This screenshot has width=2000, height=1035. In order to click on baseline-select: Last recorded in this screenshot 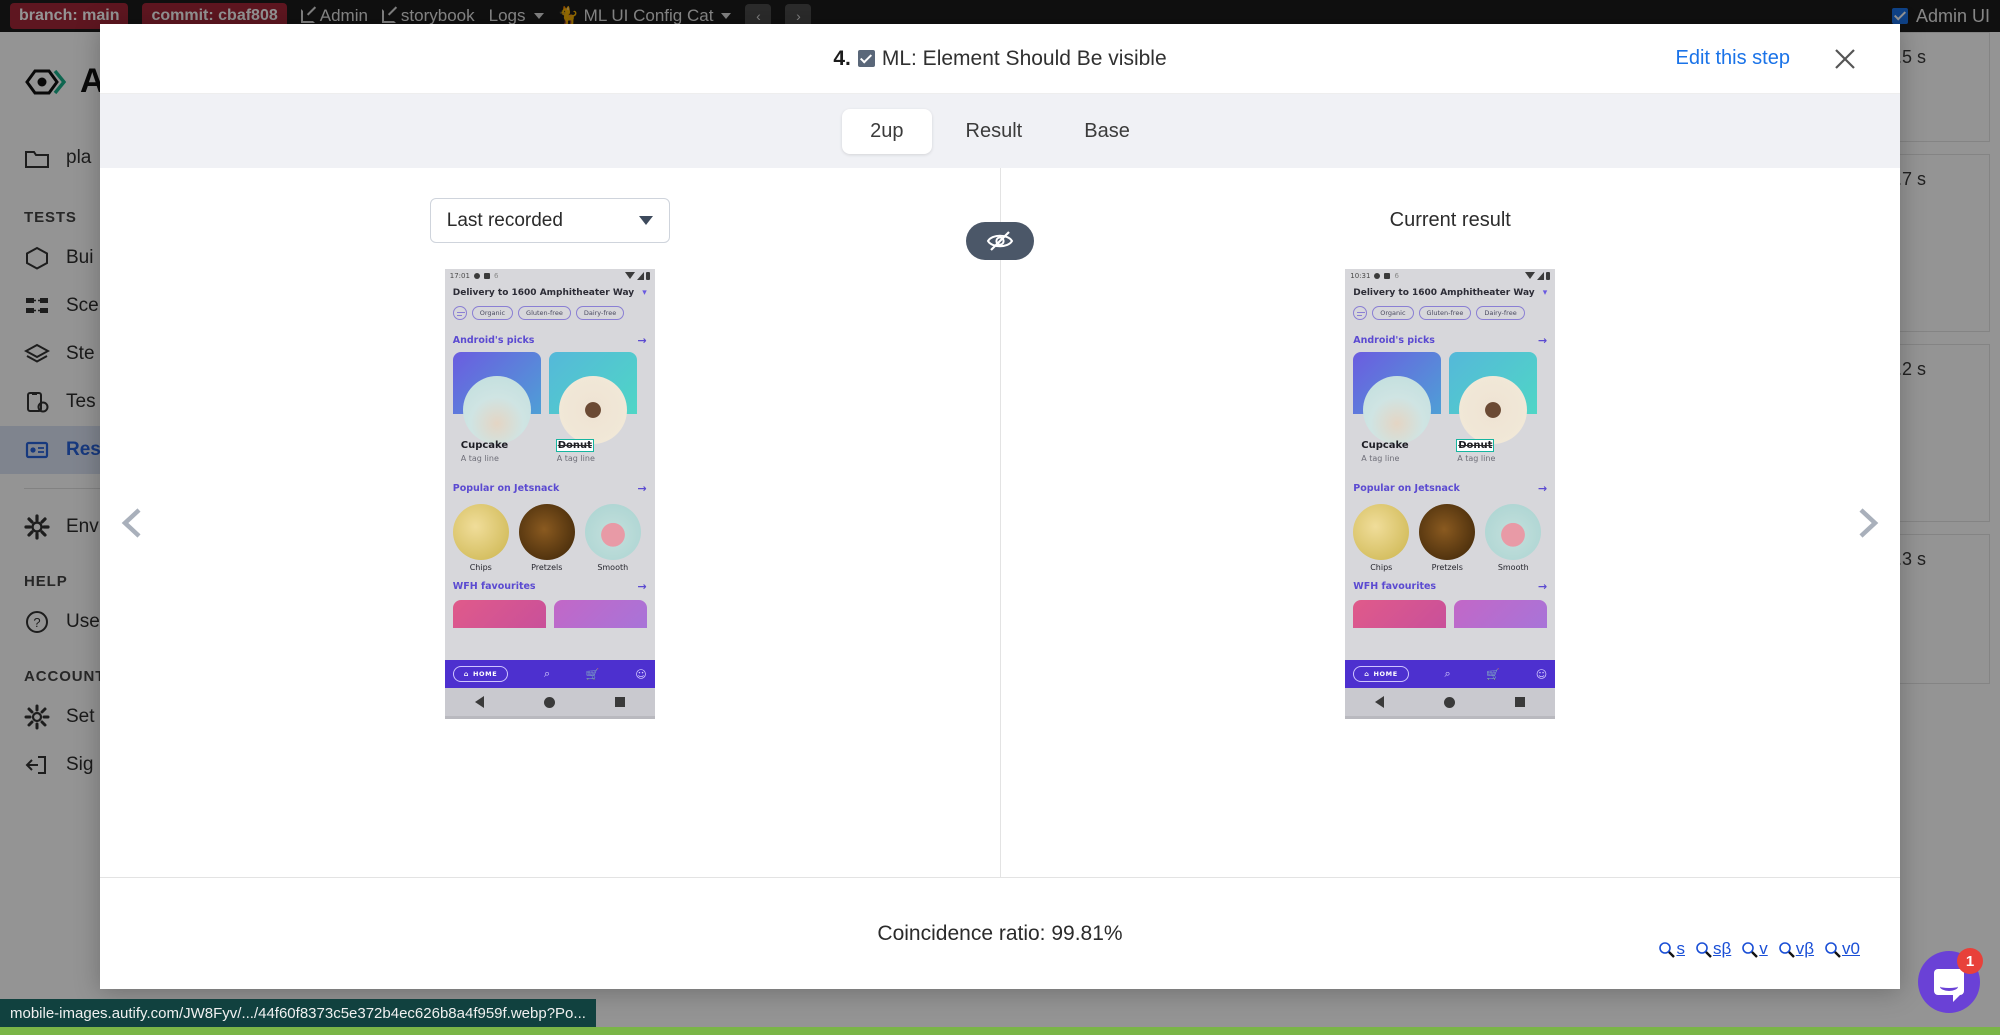, I will do `click(549, 220)`.